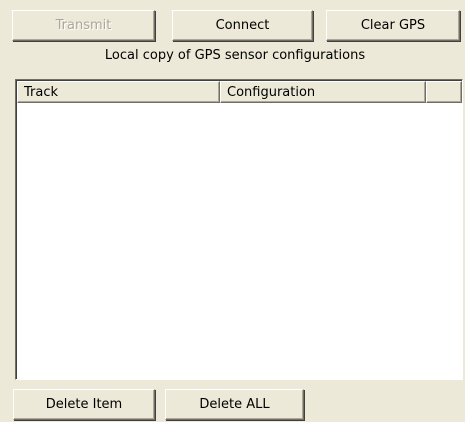 This screenshot has height=422, width=465. Describe the element at coordinates (118, 92) in the screenshot. I see `column-header-track: Track` at that location.